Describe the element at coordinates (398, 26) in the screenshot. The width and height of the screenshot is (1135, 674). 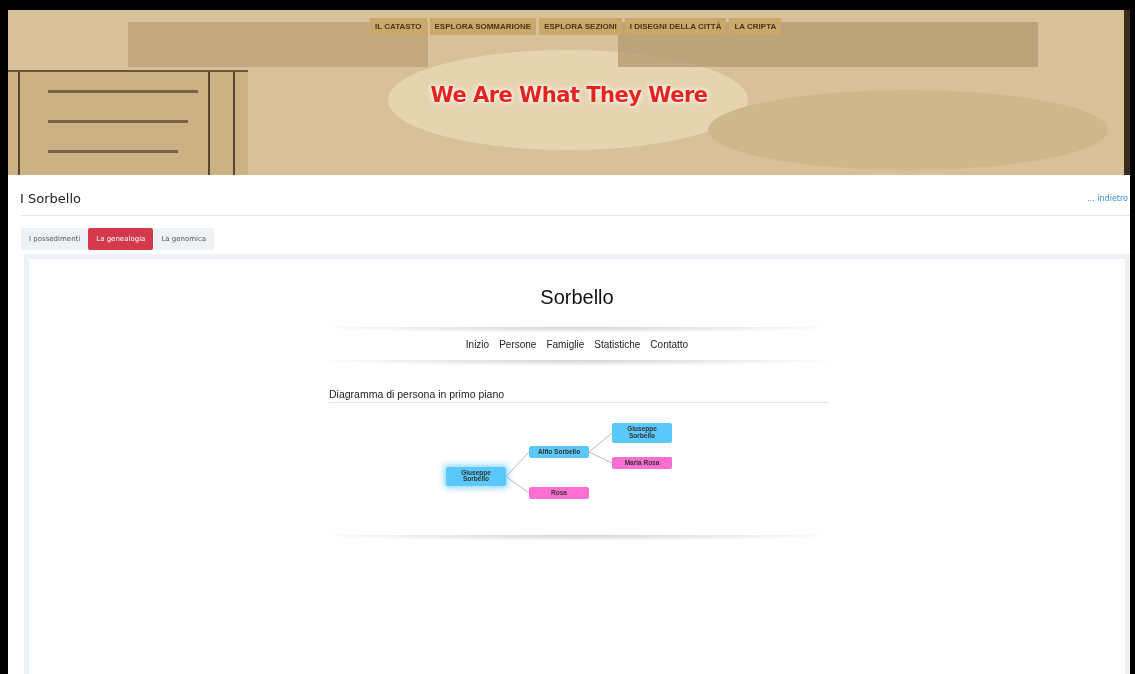
I see `menu-link: IL CATASTO` at that location.